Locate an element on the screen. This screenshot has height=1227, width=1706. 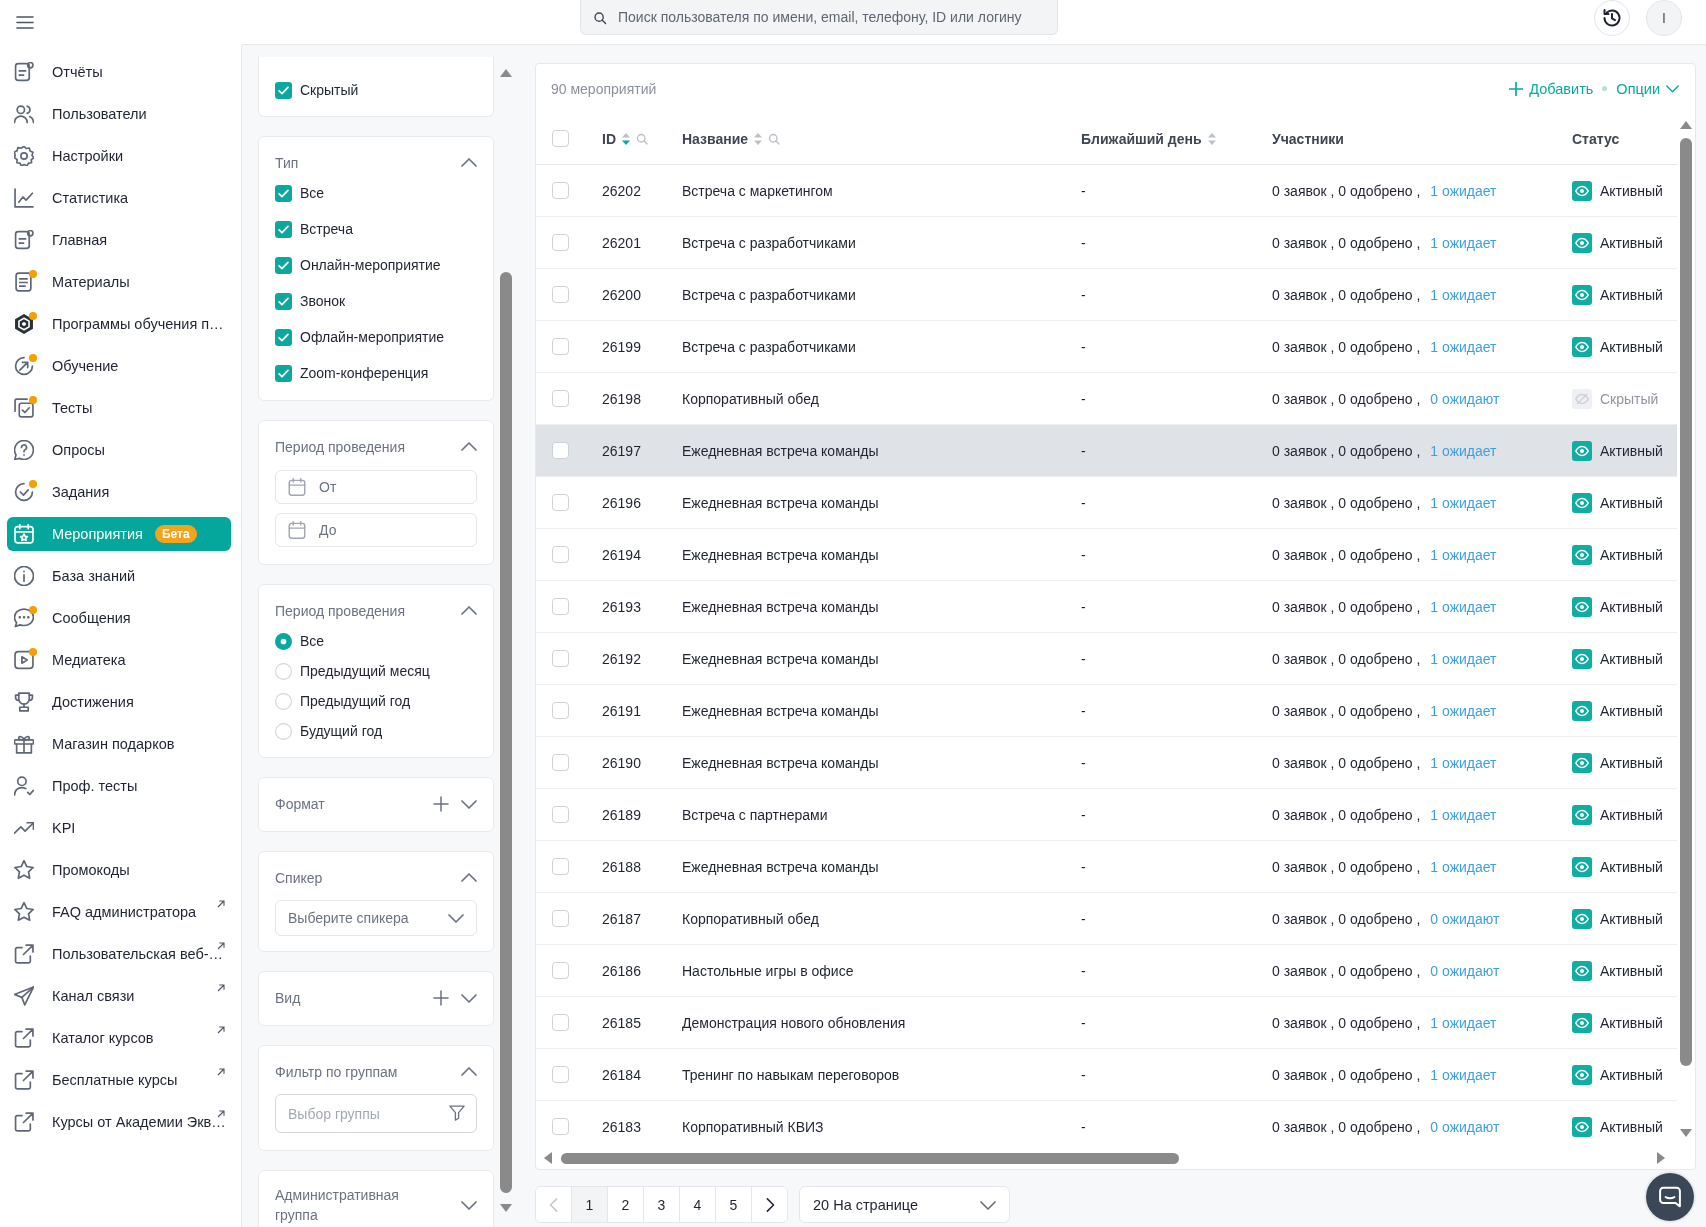
history-button is located at coordinates (1612, 18).